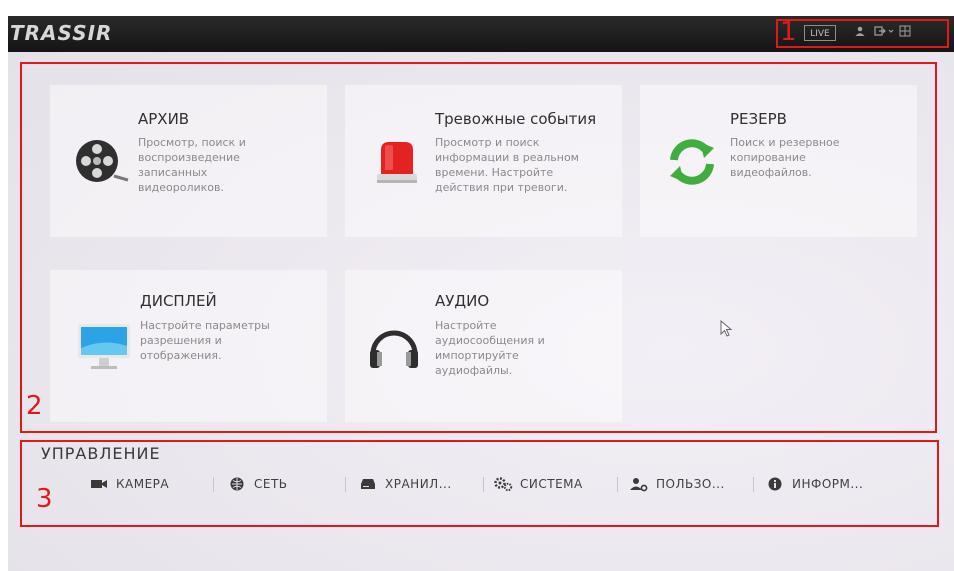 The image size is (954, 571). Describe the element at coordinates (61, 33) in the screenshot. I see `trassir-logo: TRASSIR` at that location.